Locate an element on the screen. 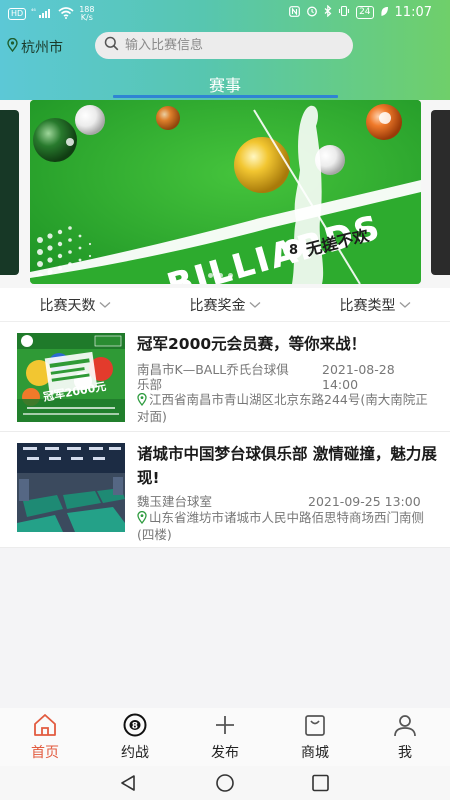 This screenshot has width=450, height=800. system-nav-bar is located at coordinates (225, 783).